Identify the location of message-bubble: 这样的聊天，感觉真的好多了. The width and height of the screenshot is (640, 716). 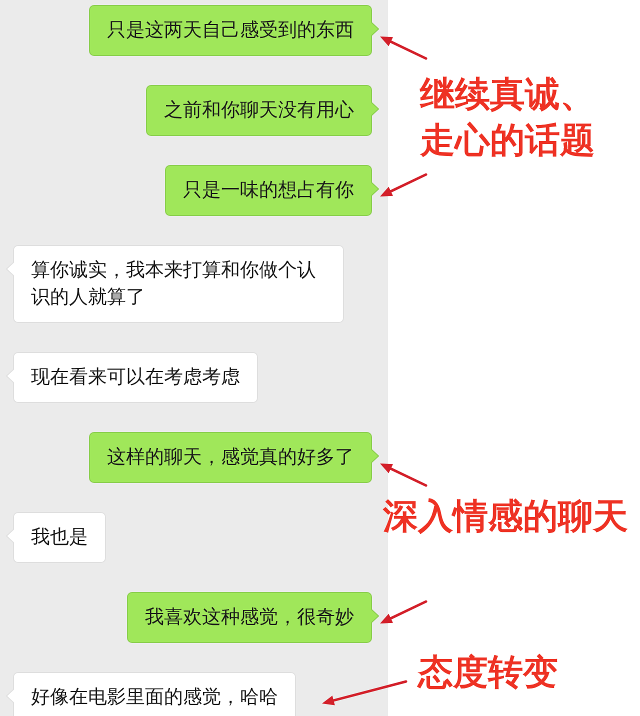
(230, 457).